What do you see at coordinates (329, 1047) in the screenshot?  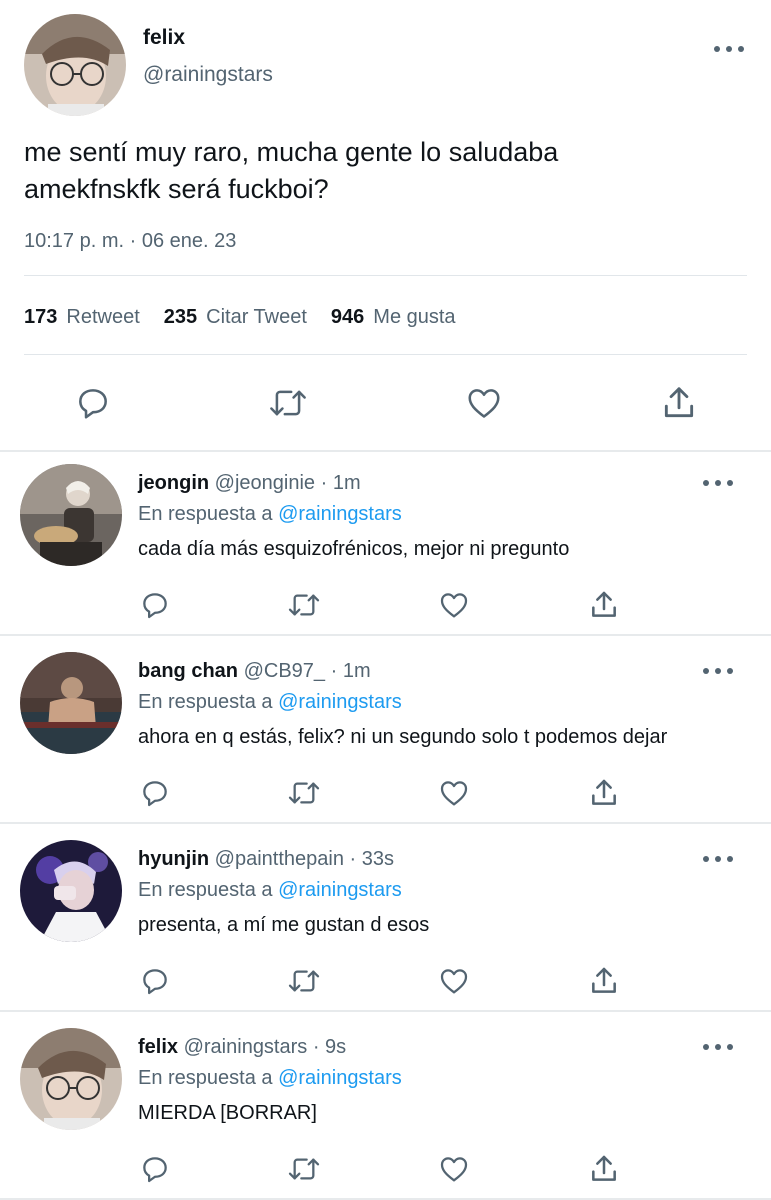 I see `reply-time: · 9s` at bounding box center [329, 1047].